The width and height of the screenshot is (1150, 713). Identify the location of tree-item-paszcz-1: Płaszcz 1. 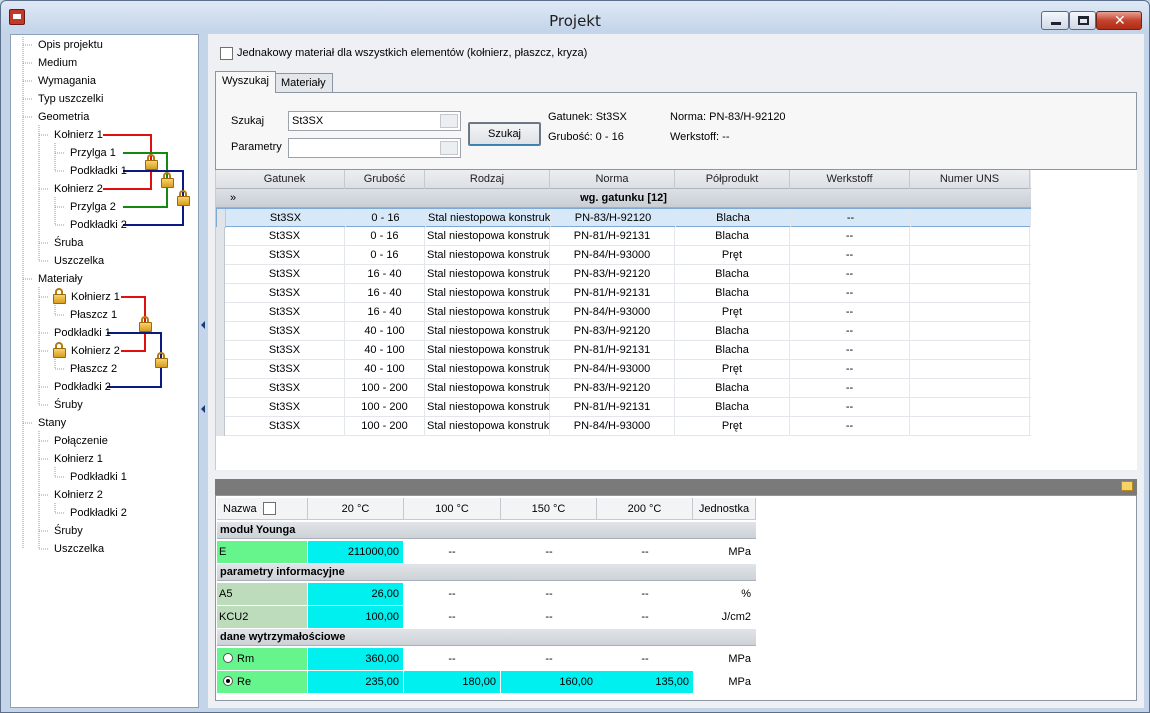
(93, 315).